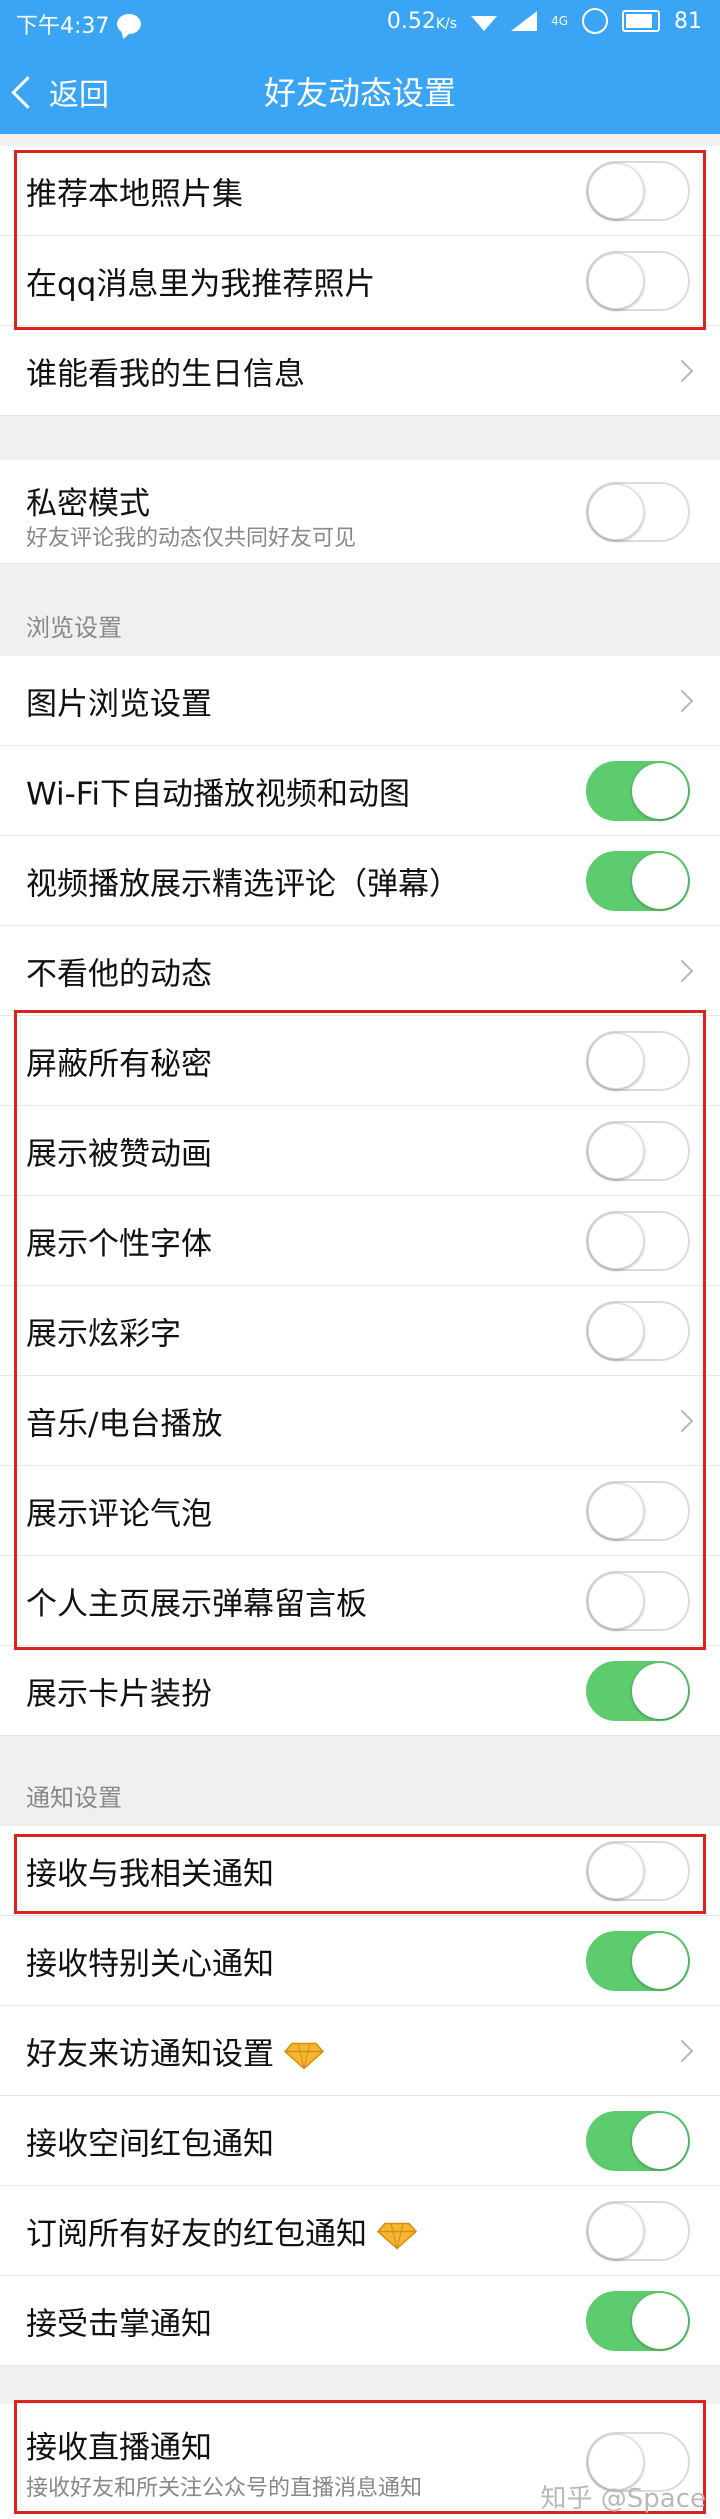 This screenshot has height=2519, width=720. What do you see at coordinates (119, 1694) in the screenshot?
I see `setting-label: 展示卡片装扮` at bounding box center [119, 1694].